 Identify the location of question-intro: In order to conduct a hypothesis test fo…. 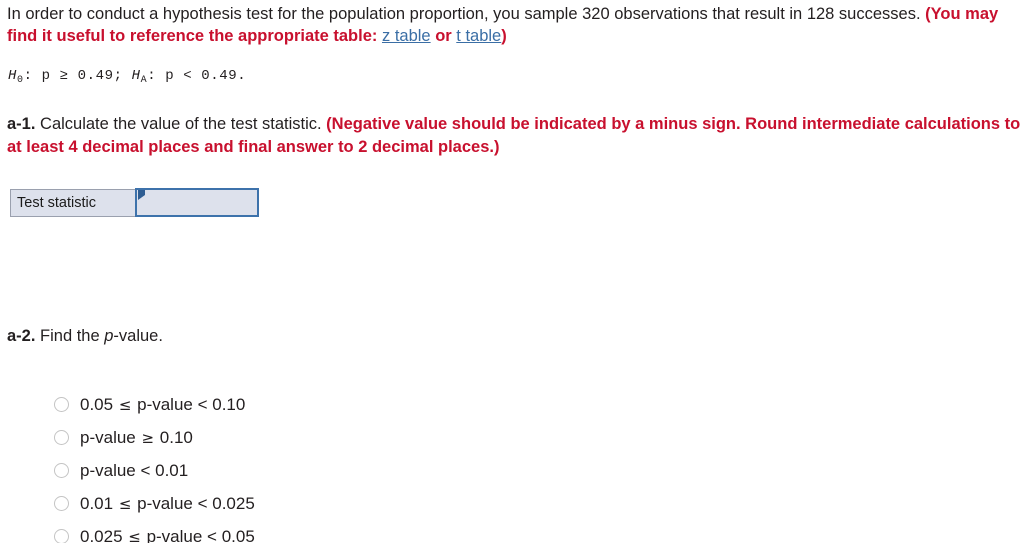
(512, 25).